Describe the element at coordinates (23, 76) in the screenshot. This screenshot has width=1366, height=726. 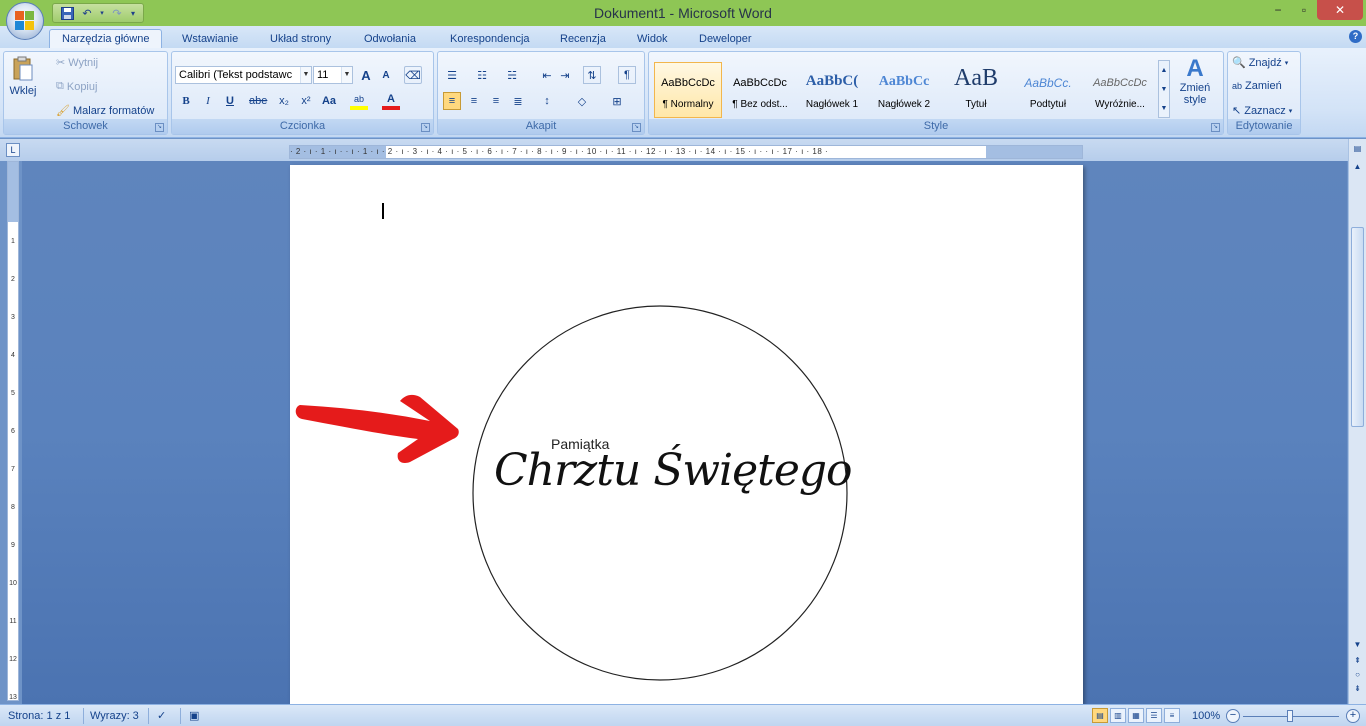
I see `paste-button: Wklej` at that location.